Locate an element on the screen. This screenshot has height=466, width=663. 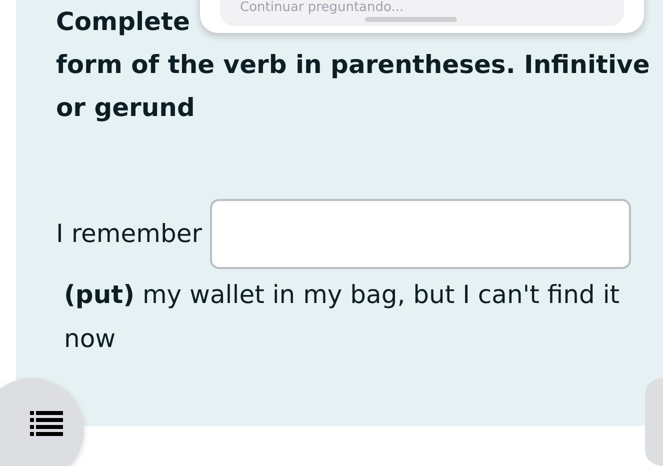
list-icon is located at coordinates (46, 424).